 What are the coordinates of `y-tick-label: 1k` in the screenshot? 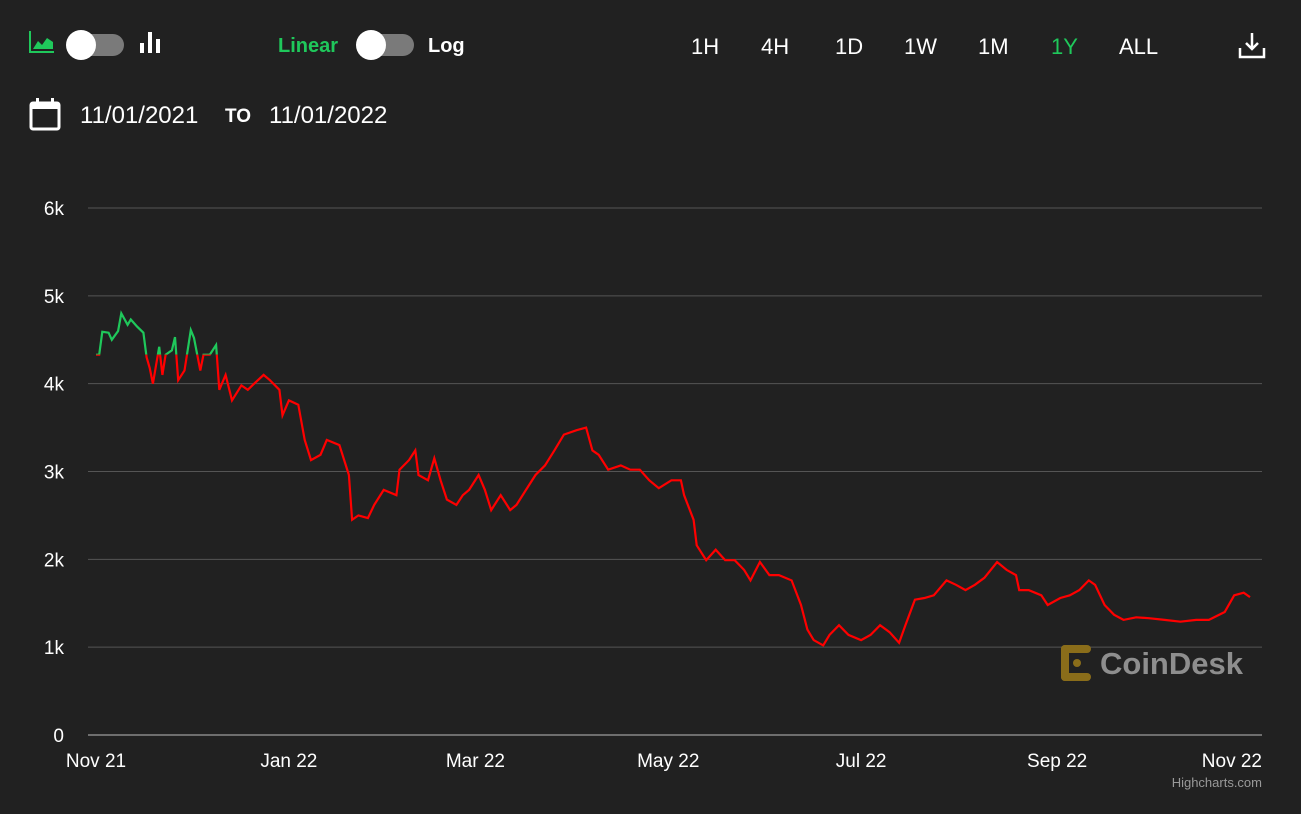 It's located at (54, 648).